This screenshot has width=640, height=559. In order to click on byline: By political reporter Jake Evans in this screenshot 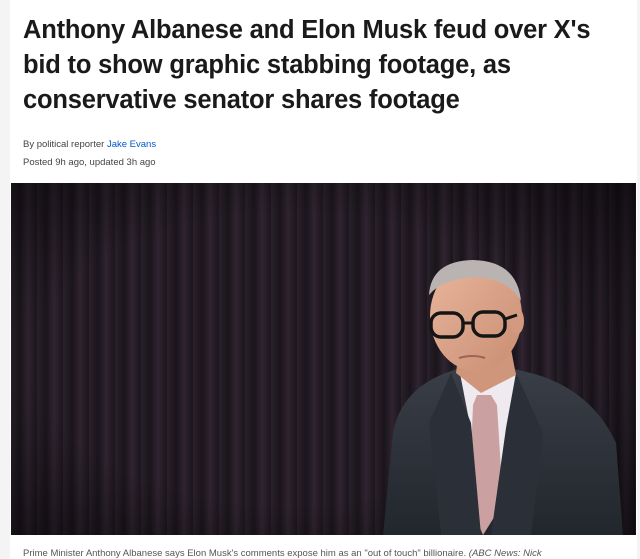, I will do `click(89, 144)`.